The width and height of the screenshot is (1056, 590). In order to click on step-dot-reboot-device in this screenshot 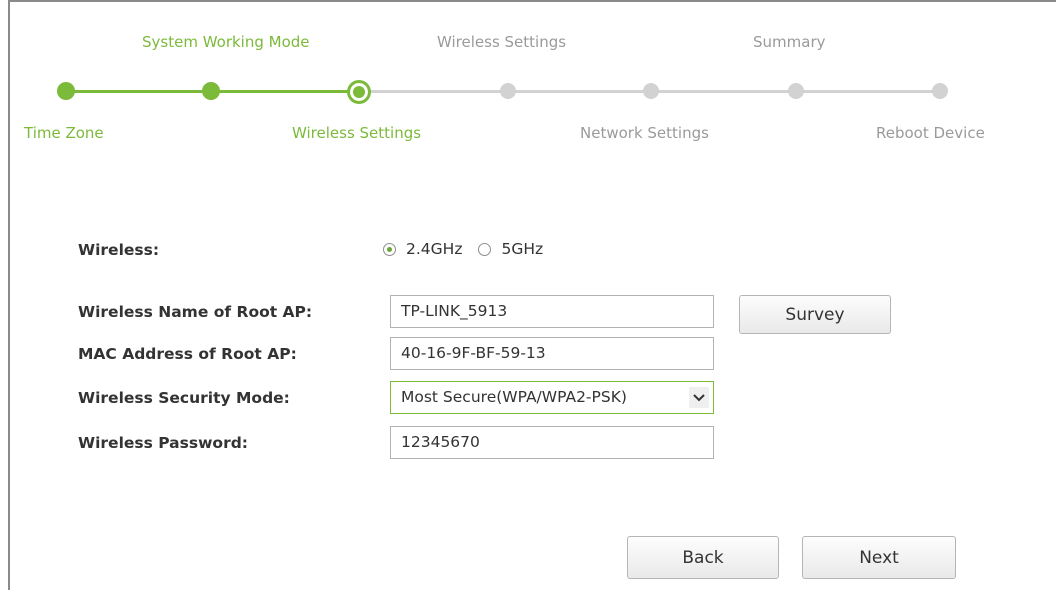, I will do `click(940, 91)`.